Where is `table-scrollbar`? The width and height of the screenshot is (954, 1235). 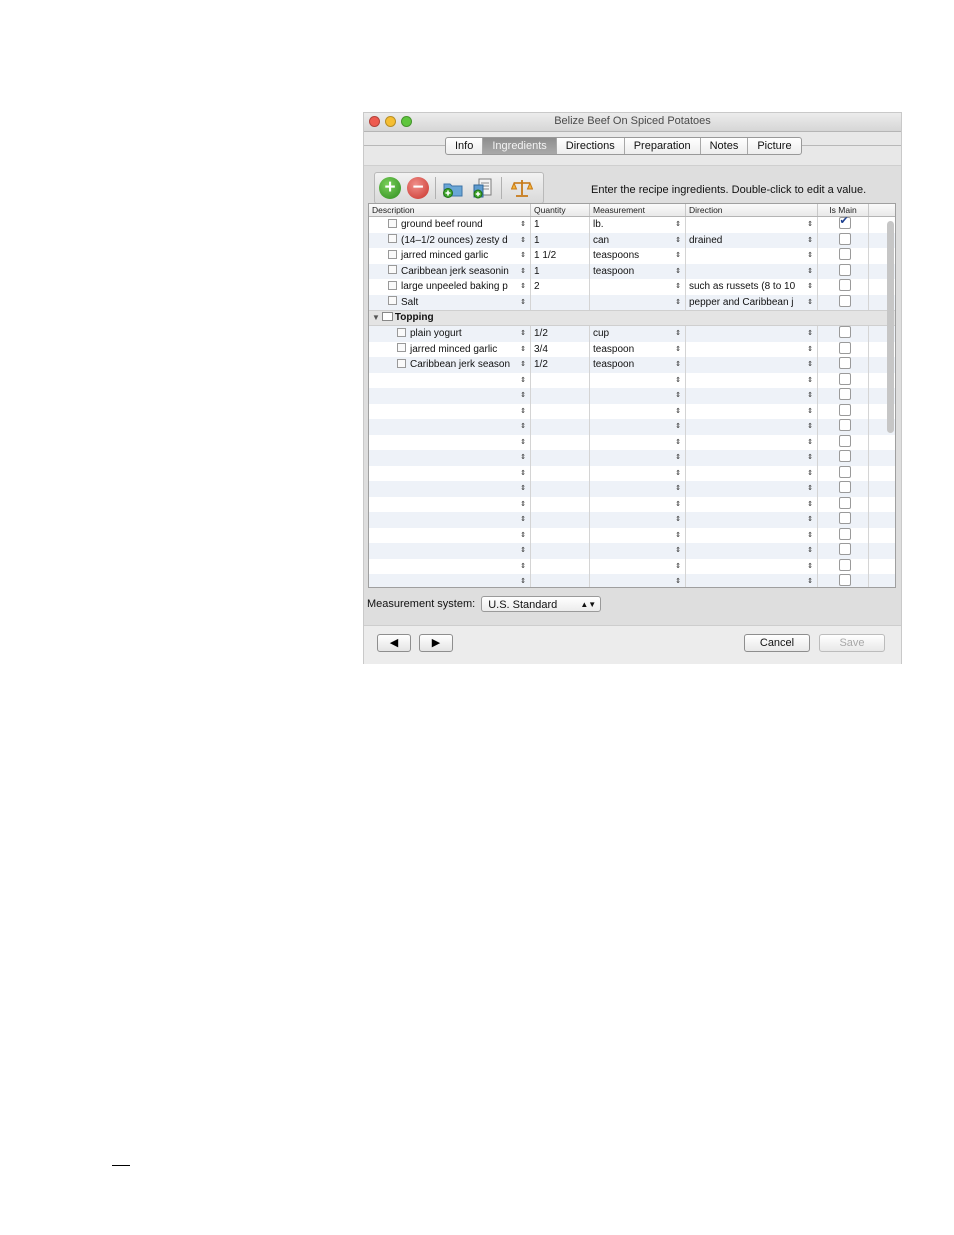 table-scrollbar is located at coordinates (890, 327).